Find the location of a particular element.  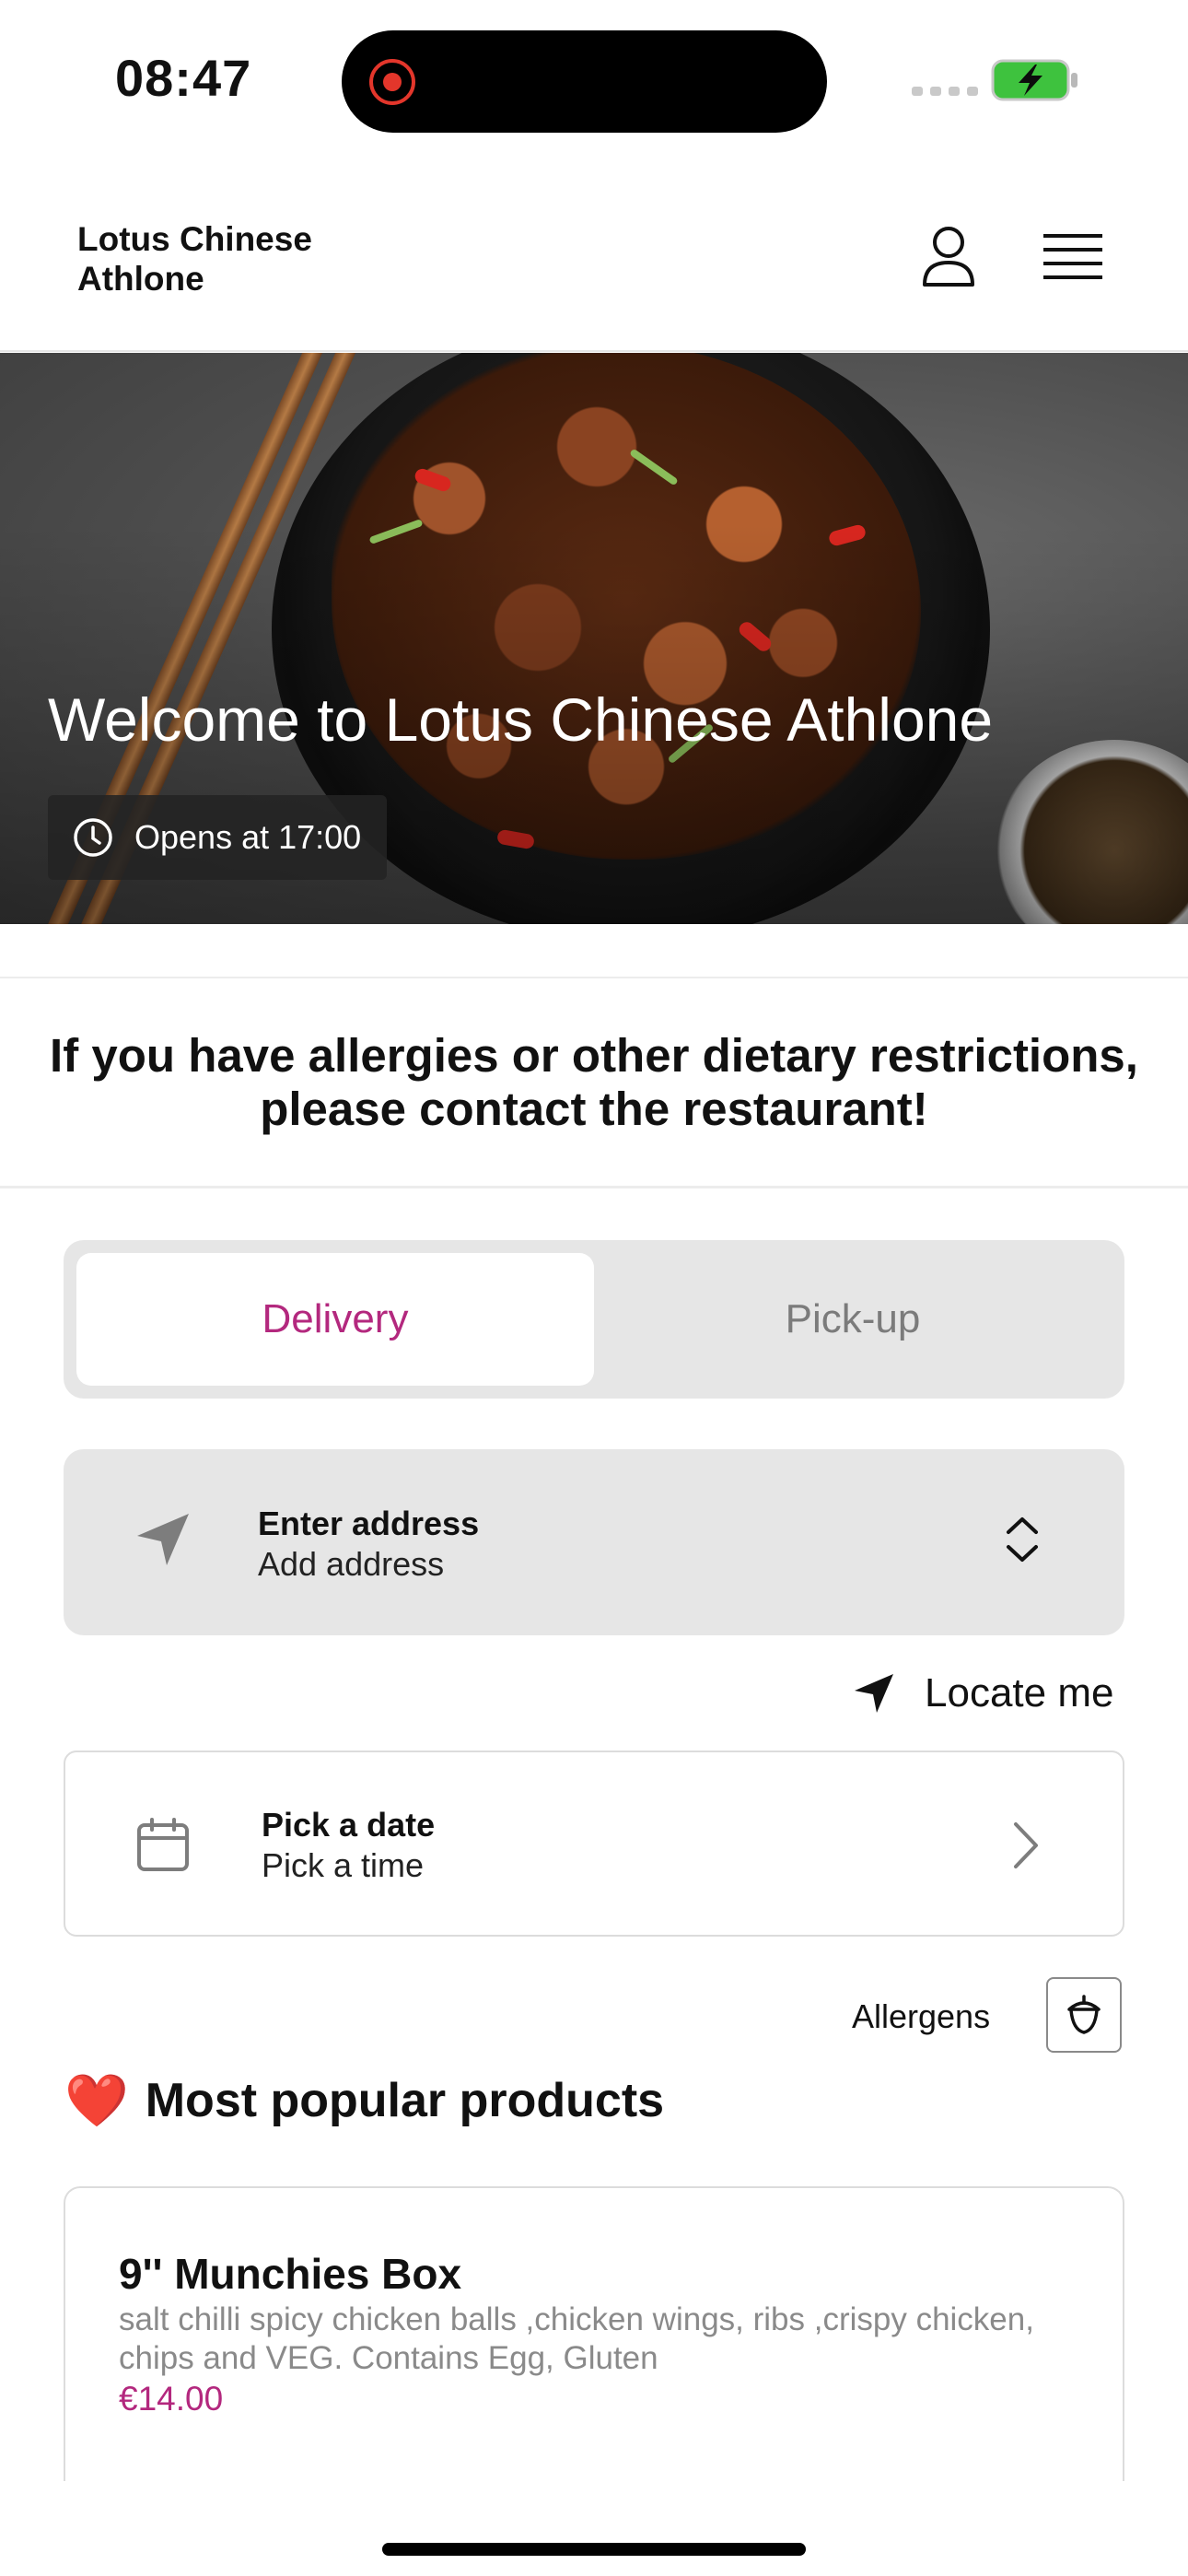

date-label: Pick a date is located at coordinates (349, 1825).